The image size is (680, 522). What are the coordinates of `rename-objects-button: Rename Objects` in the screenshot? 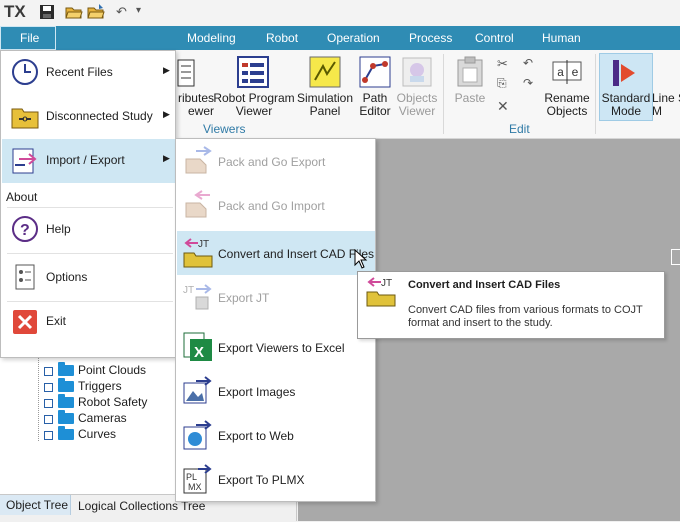 It's located at (567, 105).